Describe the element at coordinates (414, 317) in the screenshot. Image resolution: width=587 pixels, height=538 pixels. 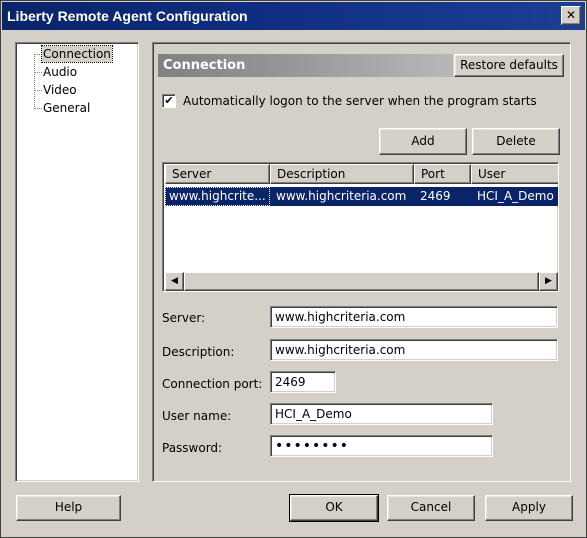
I see `server-input: www.highcriteria.com` at that location.